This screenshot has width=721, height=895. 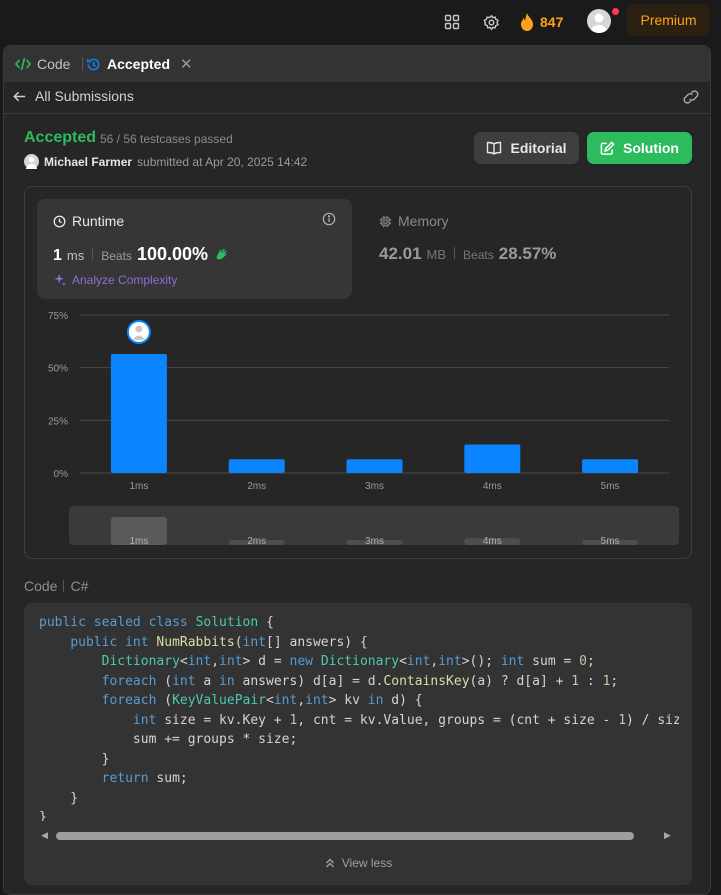 What do you see at coordinates (367, 863) in the screenshot?
I see `view-less-label: View less` at bounding box center [367, 863].